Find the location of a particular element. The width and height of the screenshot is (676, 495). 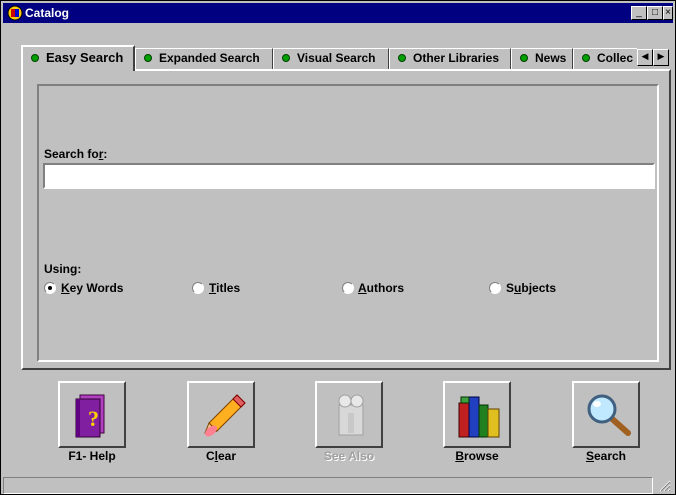

browse-button: Browse is located at coordinates (477, 422).